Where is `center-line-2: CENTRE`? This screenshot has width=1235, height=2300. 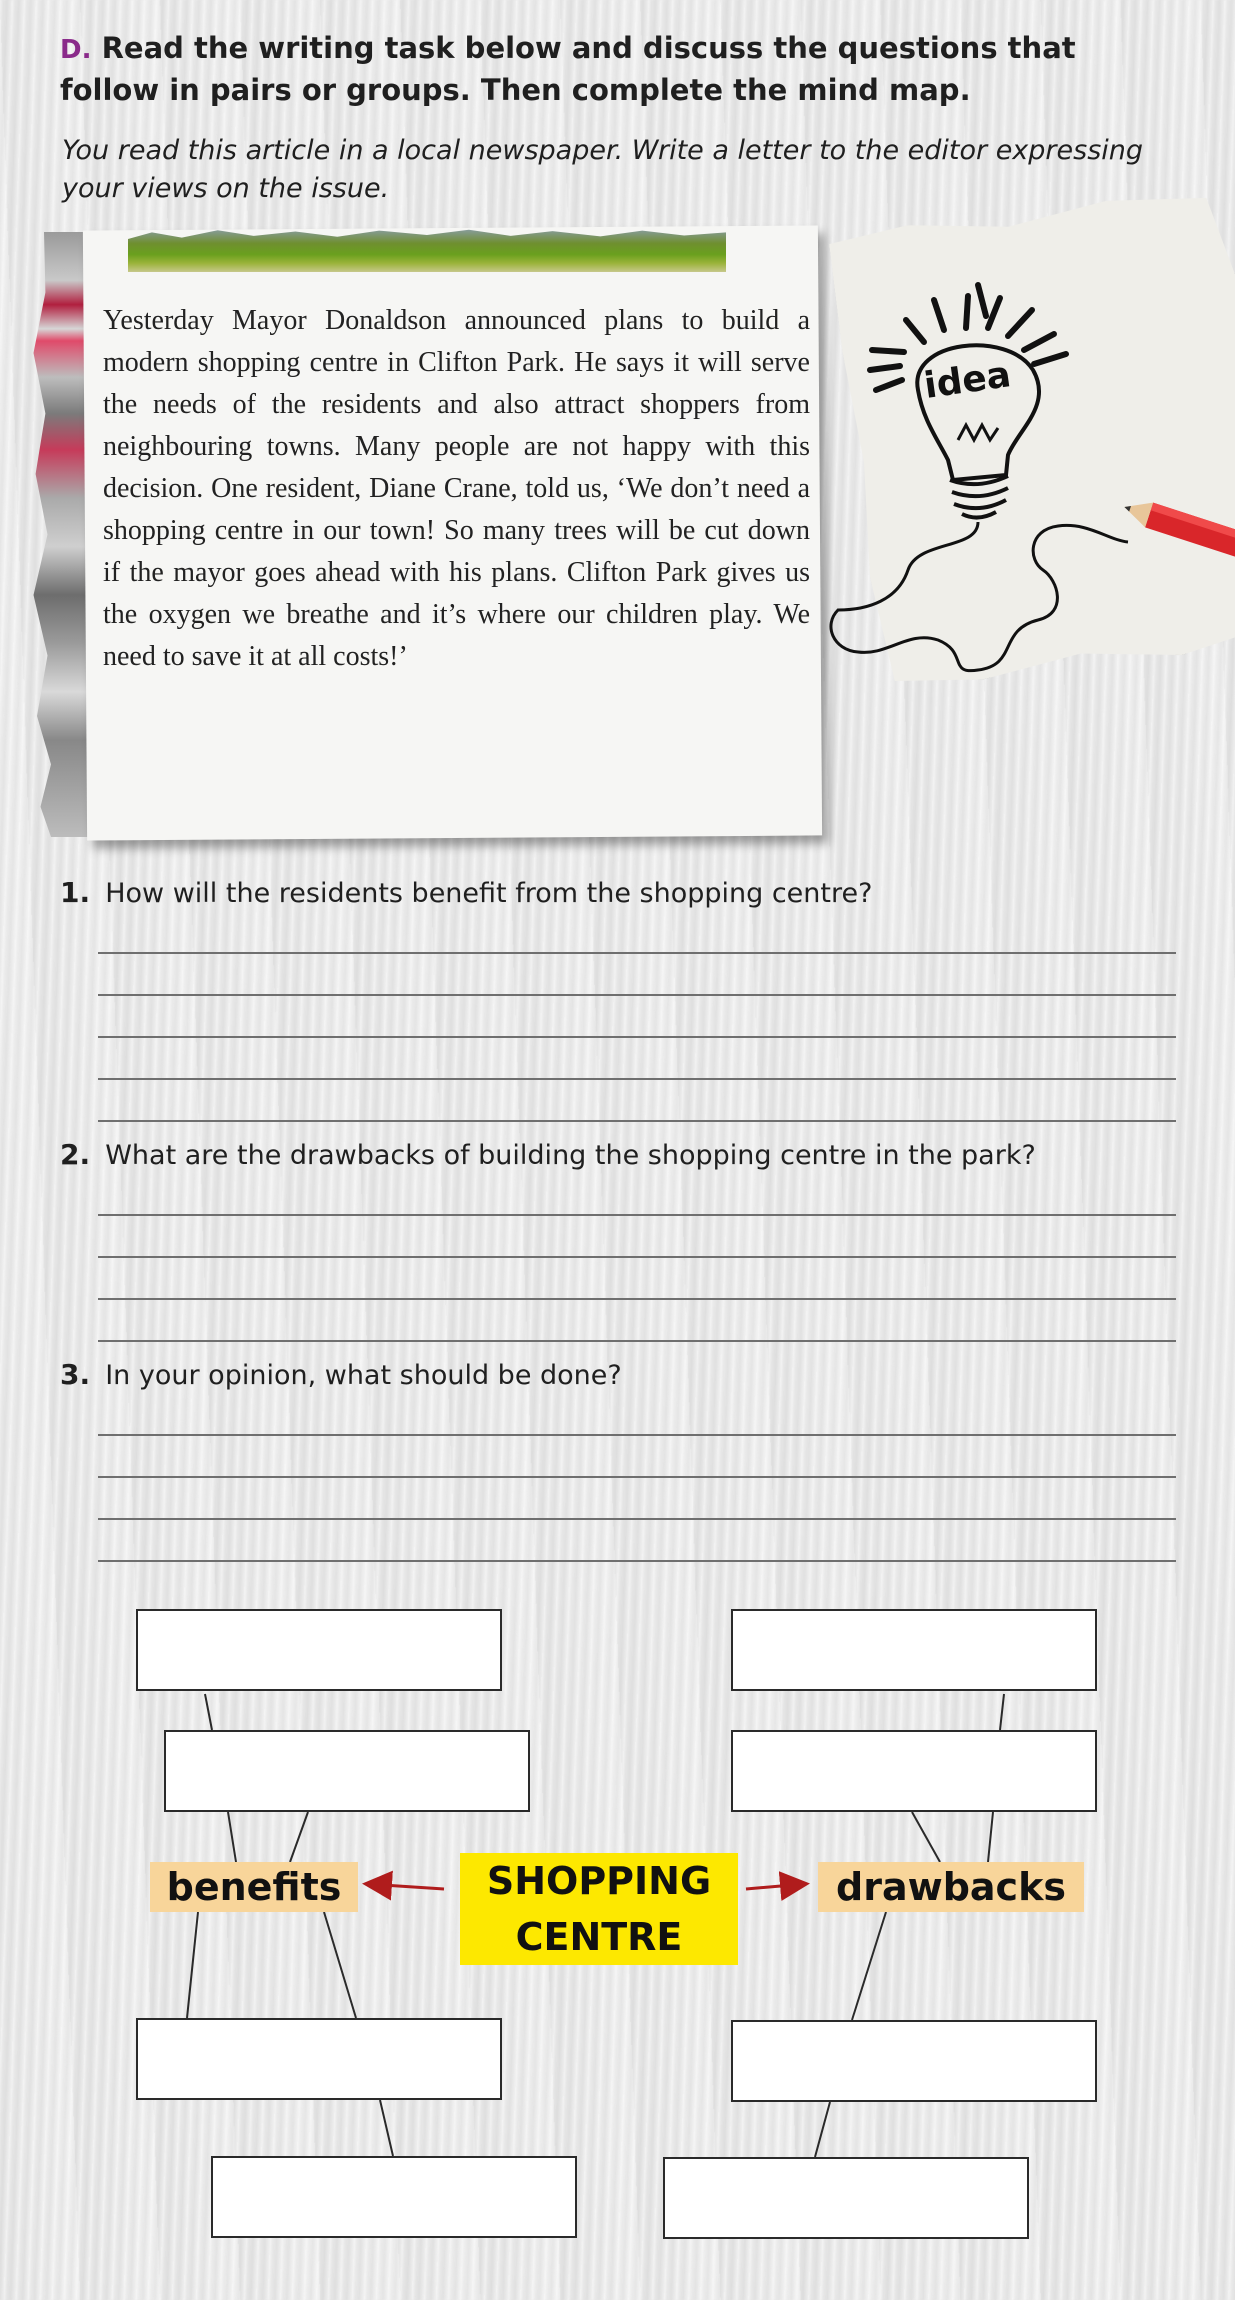 center-line-2: CENTRE is located at coordinates (599, 1937).